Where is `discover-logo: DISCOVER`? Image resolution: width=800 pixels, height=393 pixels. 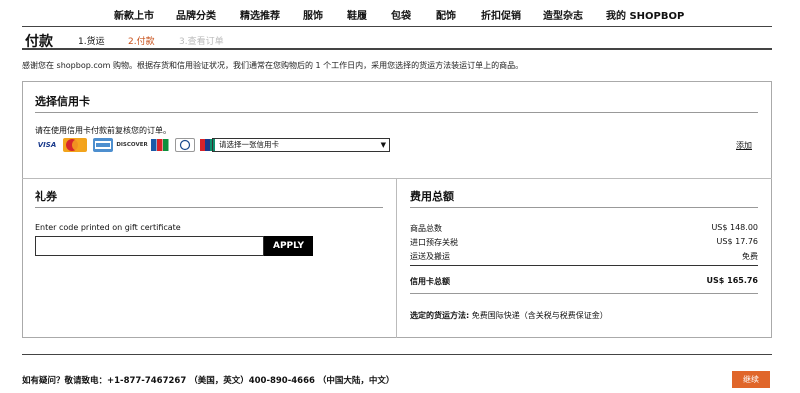
discover-logo: DISCOVER is located at coordinates (132, 145).